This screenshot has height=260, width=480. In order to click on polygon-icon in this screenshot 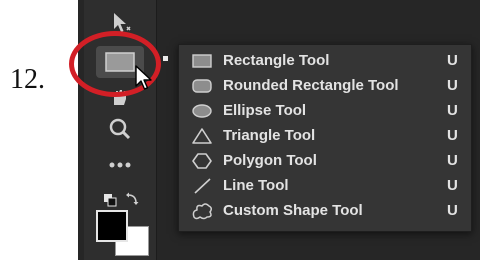, I will do `click(202, 160)`.